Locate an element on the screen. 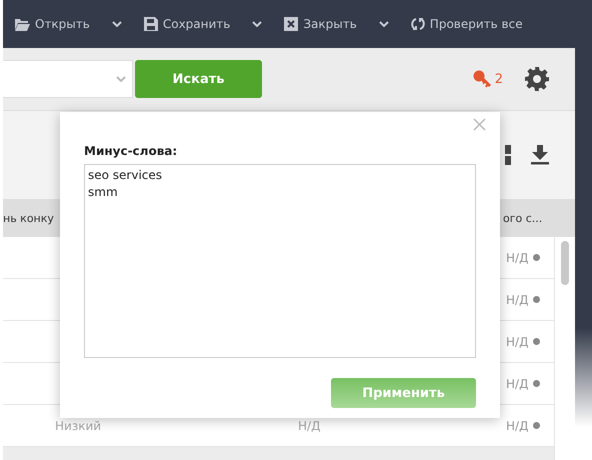 This screenshot has height=460, width=592. scrollbar is located at coordinates (564, 348).